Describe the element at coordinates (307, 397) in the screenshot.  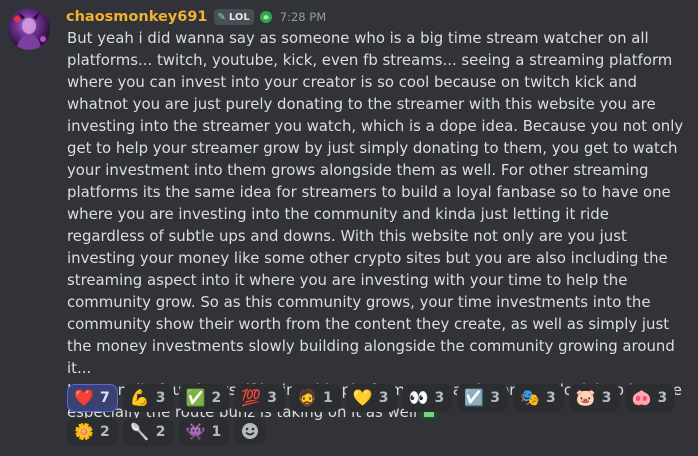
I see `custom-face-icon: 🧔` at that location.